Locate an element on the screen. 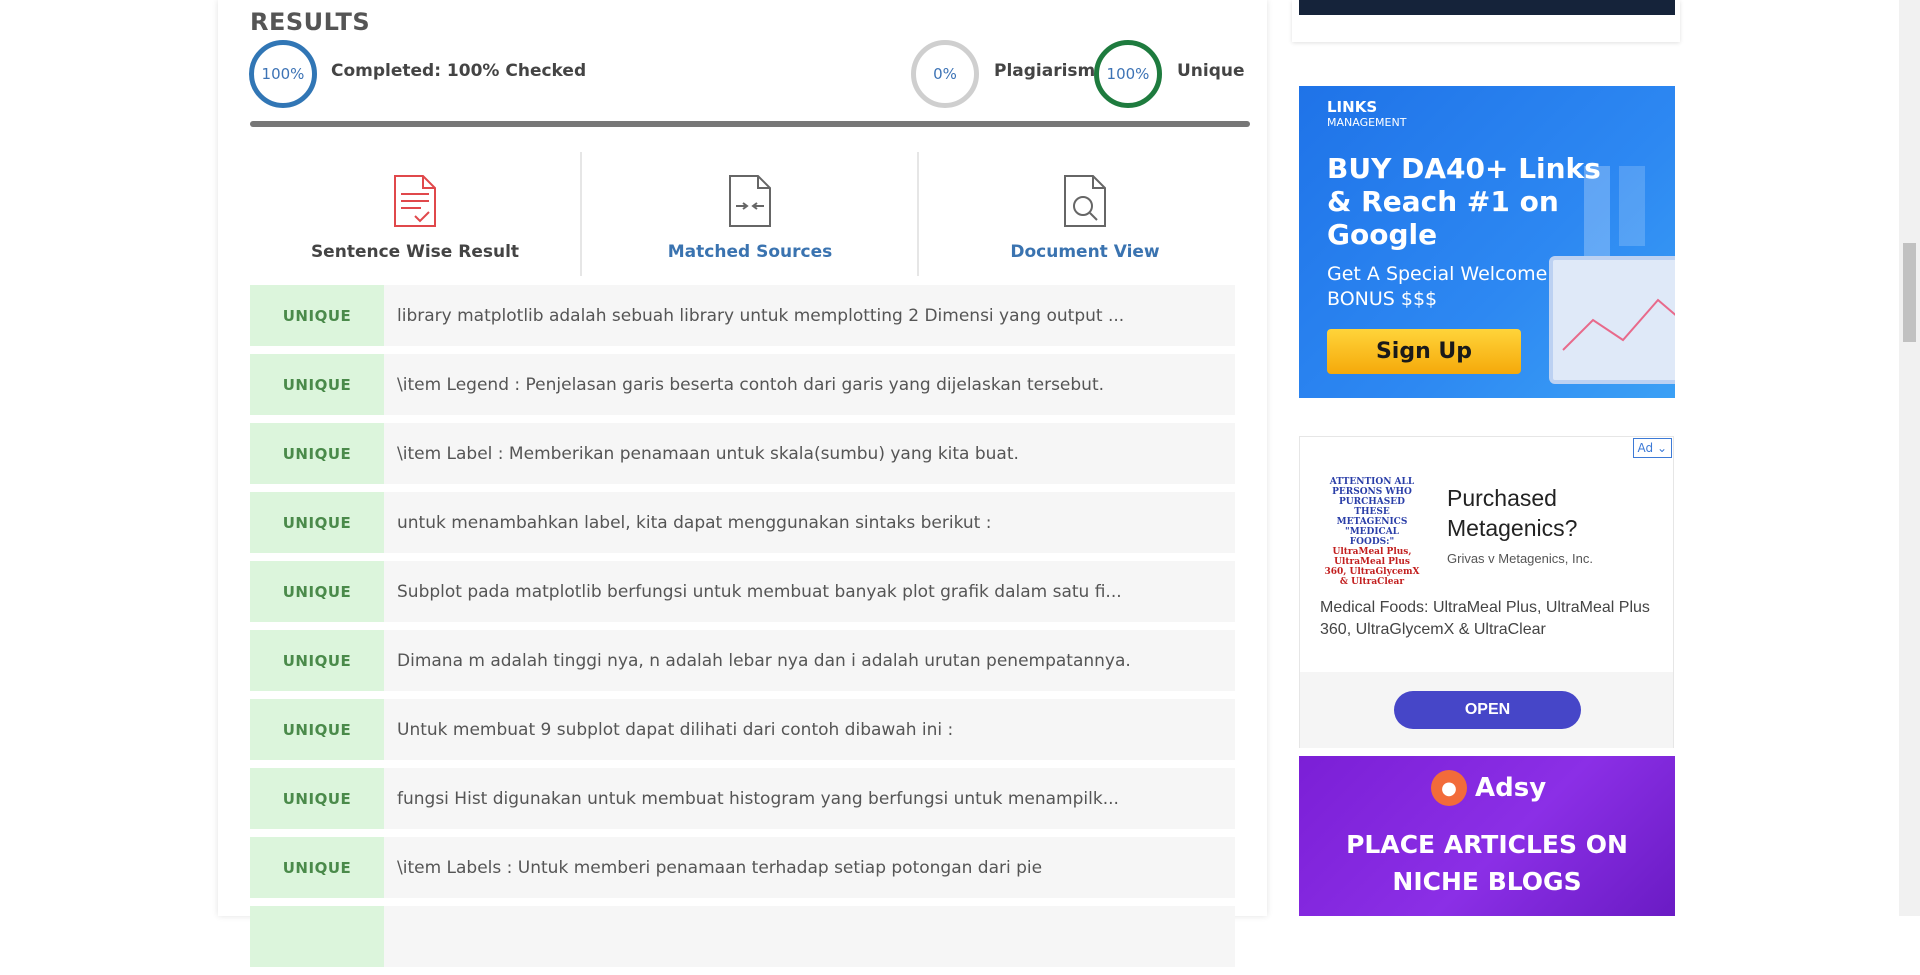 The height and width of the screenshot is (975, 1920). scrollbar-thumb is located at coordinates (1909, 292).